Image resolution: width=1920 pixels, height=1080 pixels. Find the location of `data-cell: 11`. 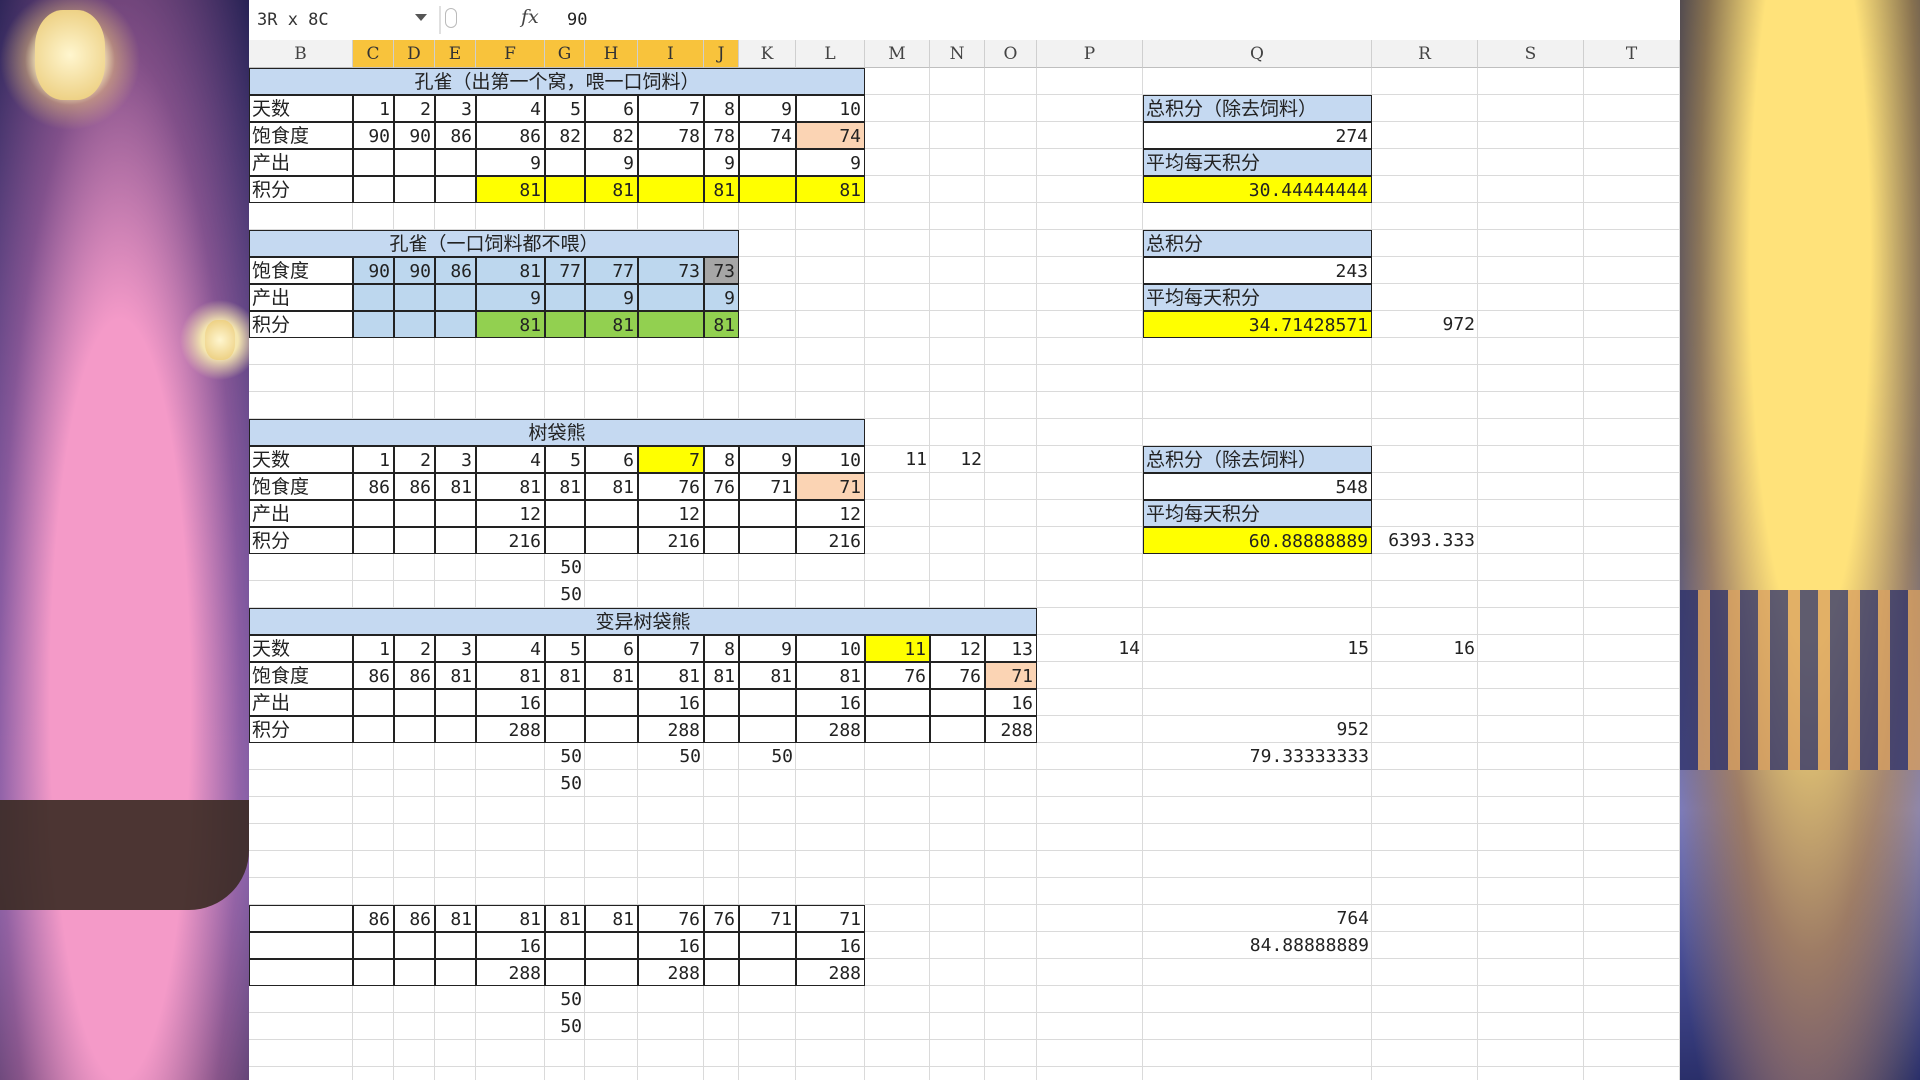

data-cell: 11 is located at coordinates (897, 648).